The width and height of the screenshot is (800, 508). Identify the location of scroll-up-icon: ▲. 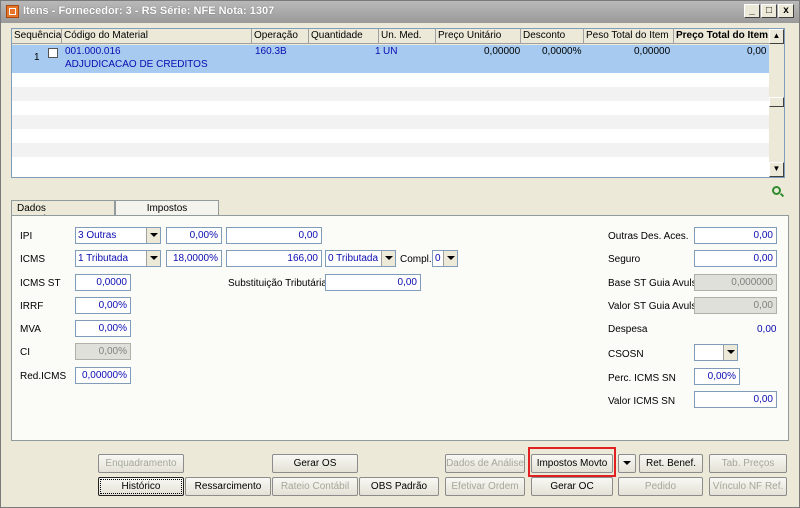
(776, 36).